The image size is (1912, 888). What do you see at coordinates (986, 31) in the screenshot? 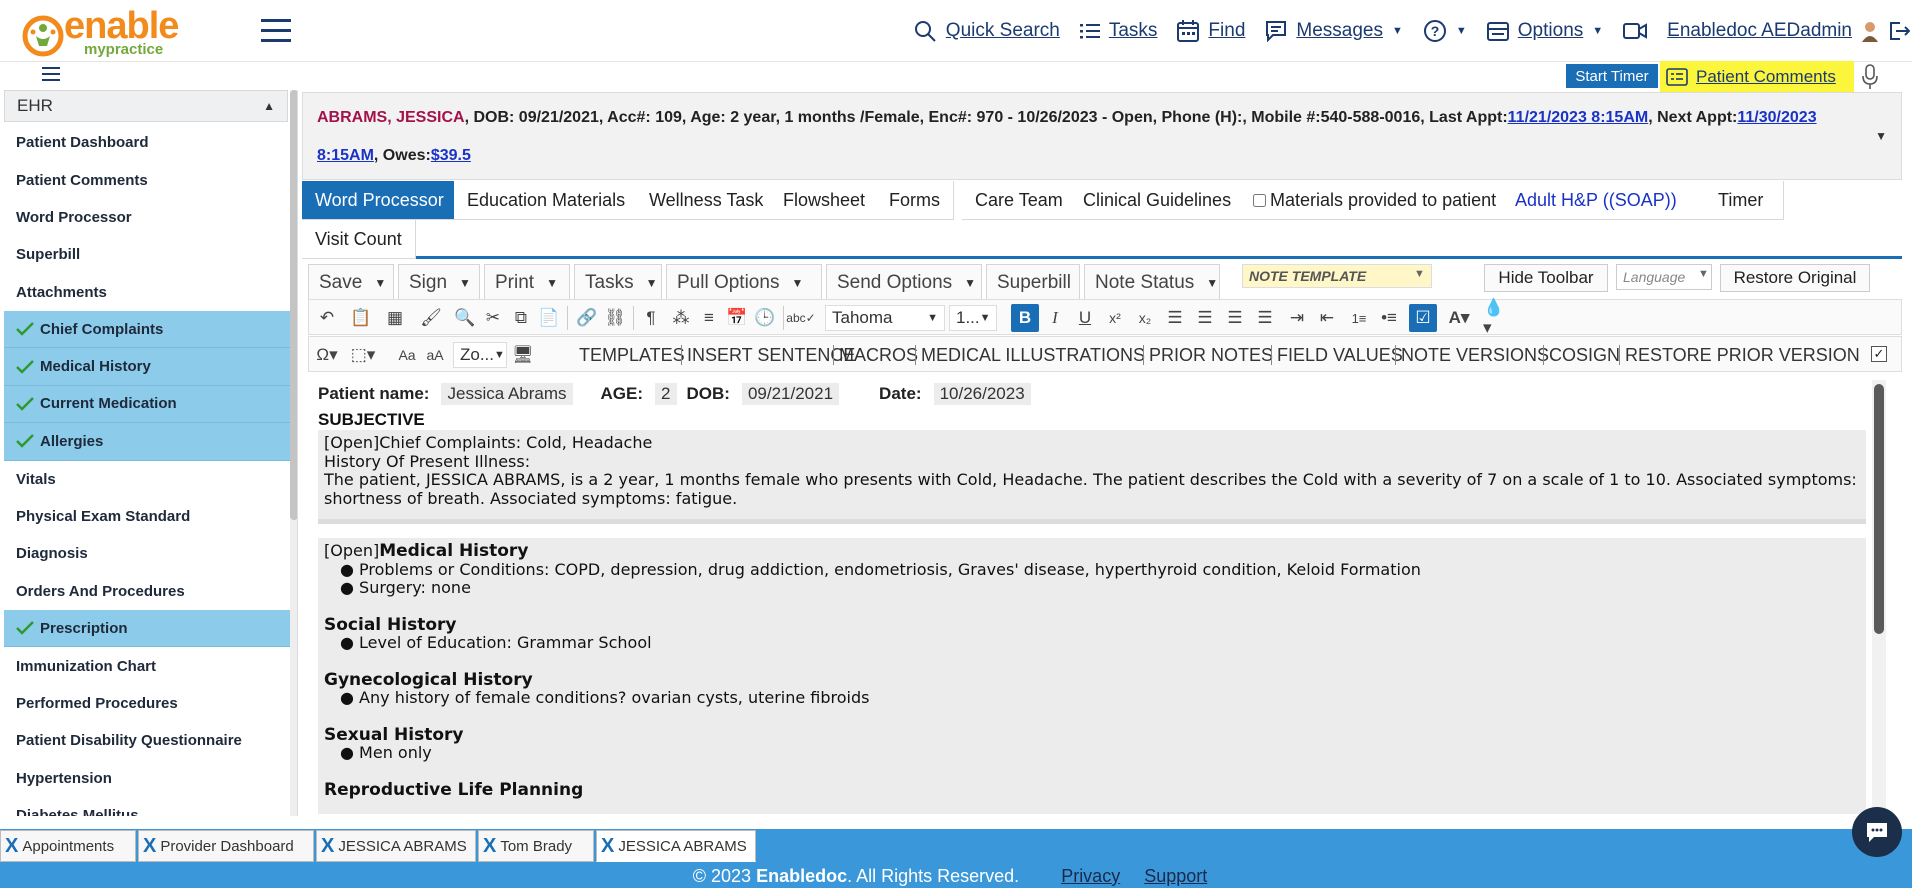
I see `quick-search-link: Quick Search` at bounding box center [986, 31].